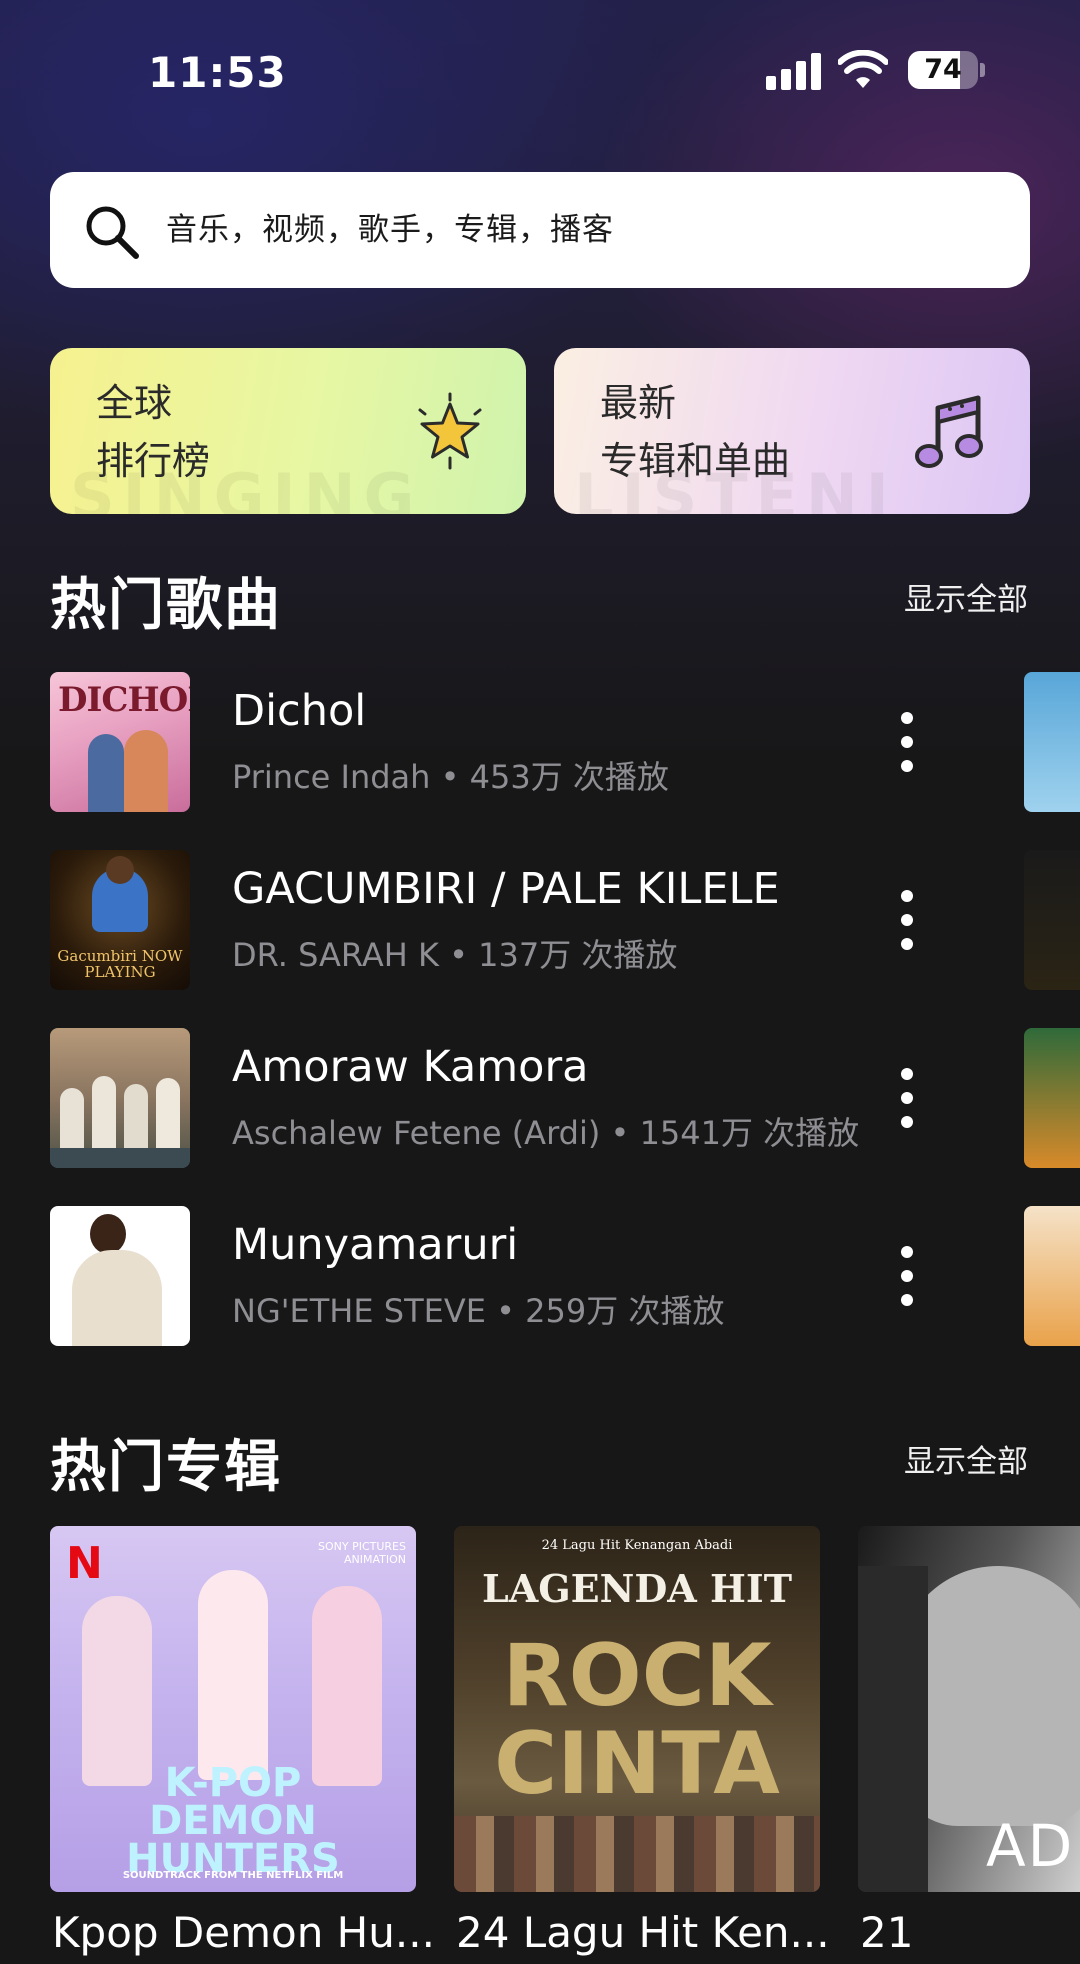  Describe the element at coordinates (233, 1875) in the screenshot. I see `cover-subtitle: SOUNDTRACK FROM THE NETFLIX FILM` at that location.